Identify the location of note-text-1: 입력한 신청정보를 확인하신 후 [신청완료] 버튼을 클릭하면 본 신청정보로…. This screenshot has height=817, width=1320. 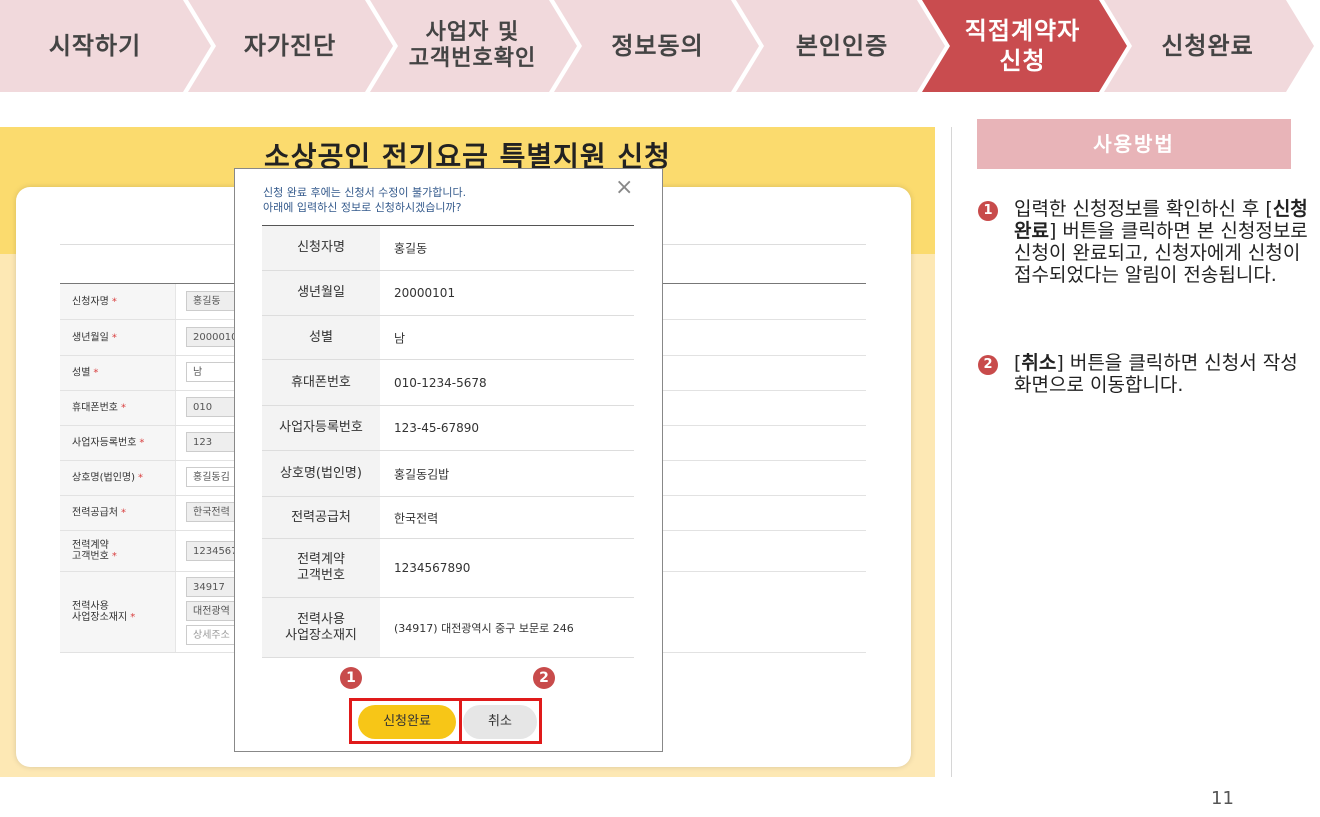
(1164, 242).